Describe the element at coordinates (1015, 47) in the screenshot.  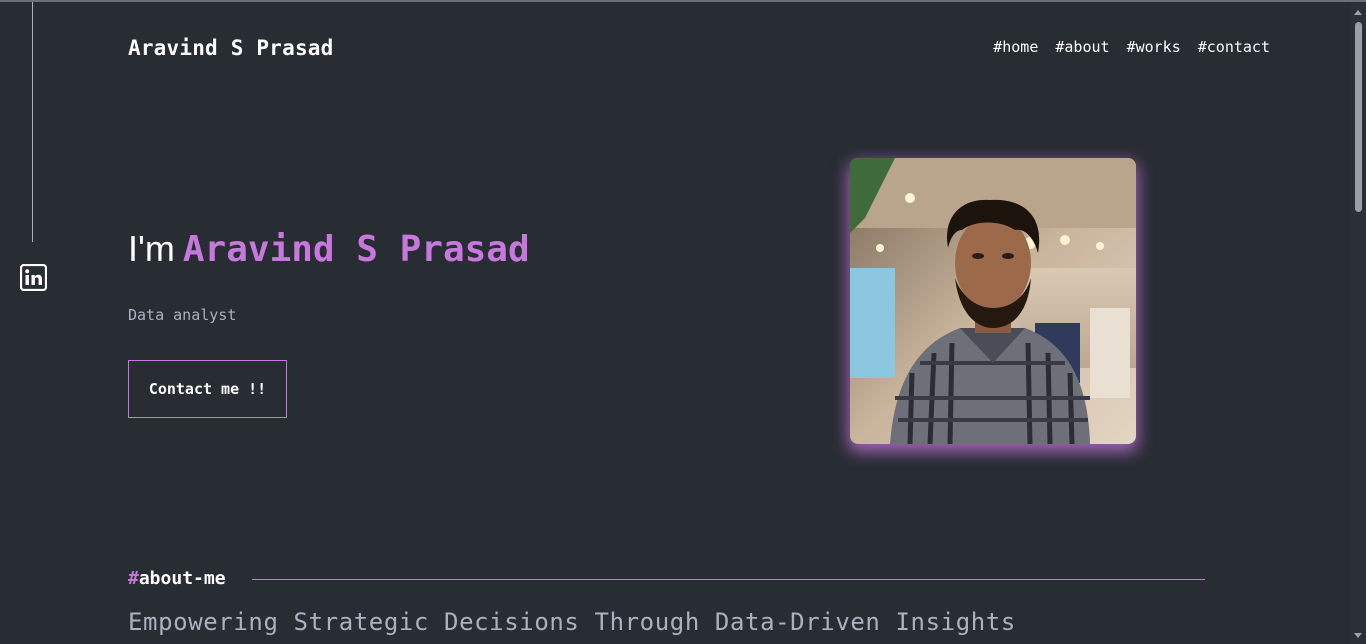
I see `nav-link-home: #home` at that location.